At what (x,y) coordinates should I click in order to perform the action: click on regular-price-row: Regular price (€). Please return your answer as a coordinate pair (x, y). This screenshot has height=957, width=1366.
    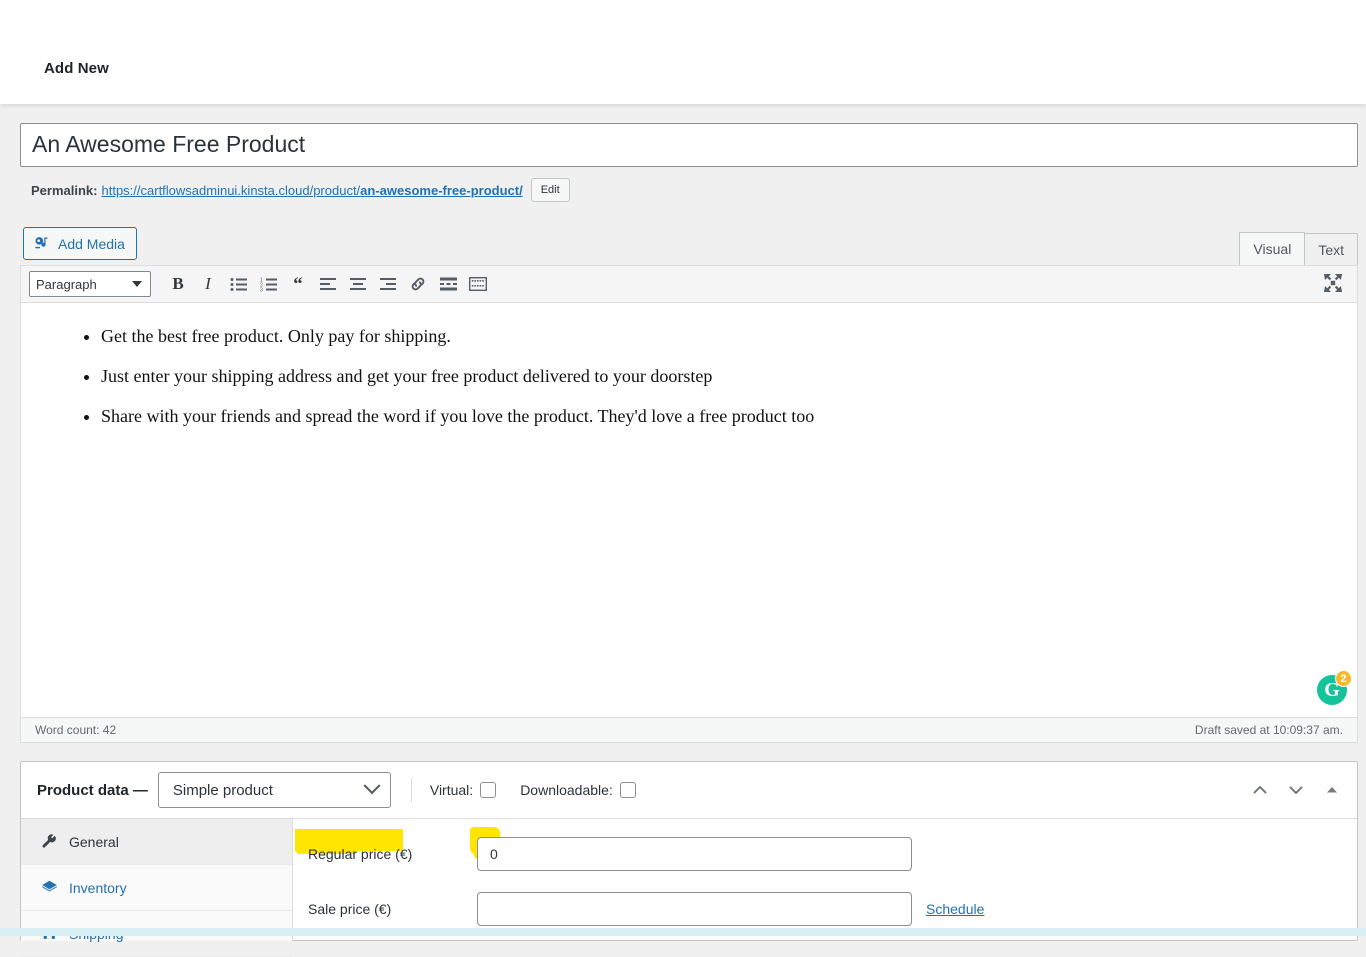
    Looking at the image, I should click on (832, 854).